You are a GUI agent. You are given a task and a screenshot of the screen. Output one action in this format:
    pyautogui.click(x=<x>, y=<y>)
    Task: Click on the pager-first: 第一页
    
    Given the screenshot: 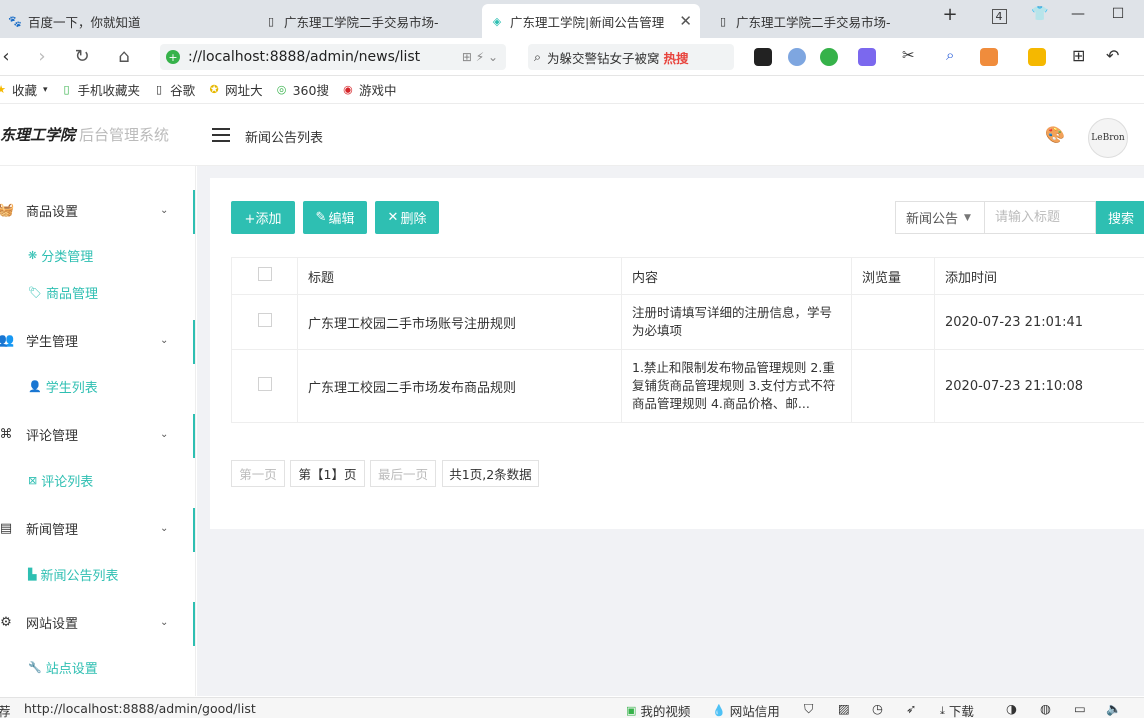 What is the action you would take?
    pyautogui.click(x=258, y=473)
    